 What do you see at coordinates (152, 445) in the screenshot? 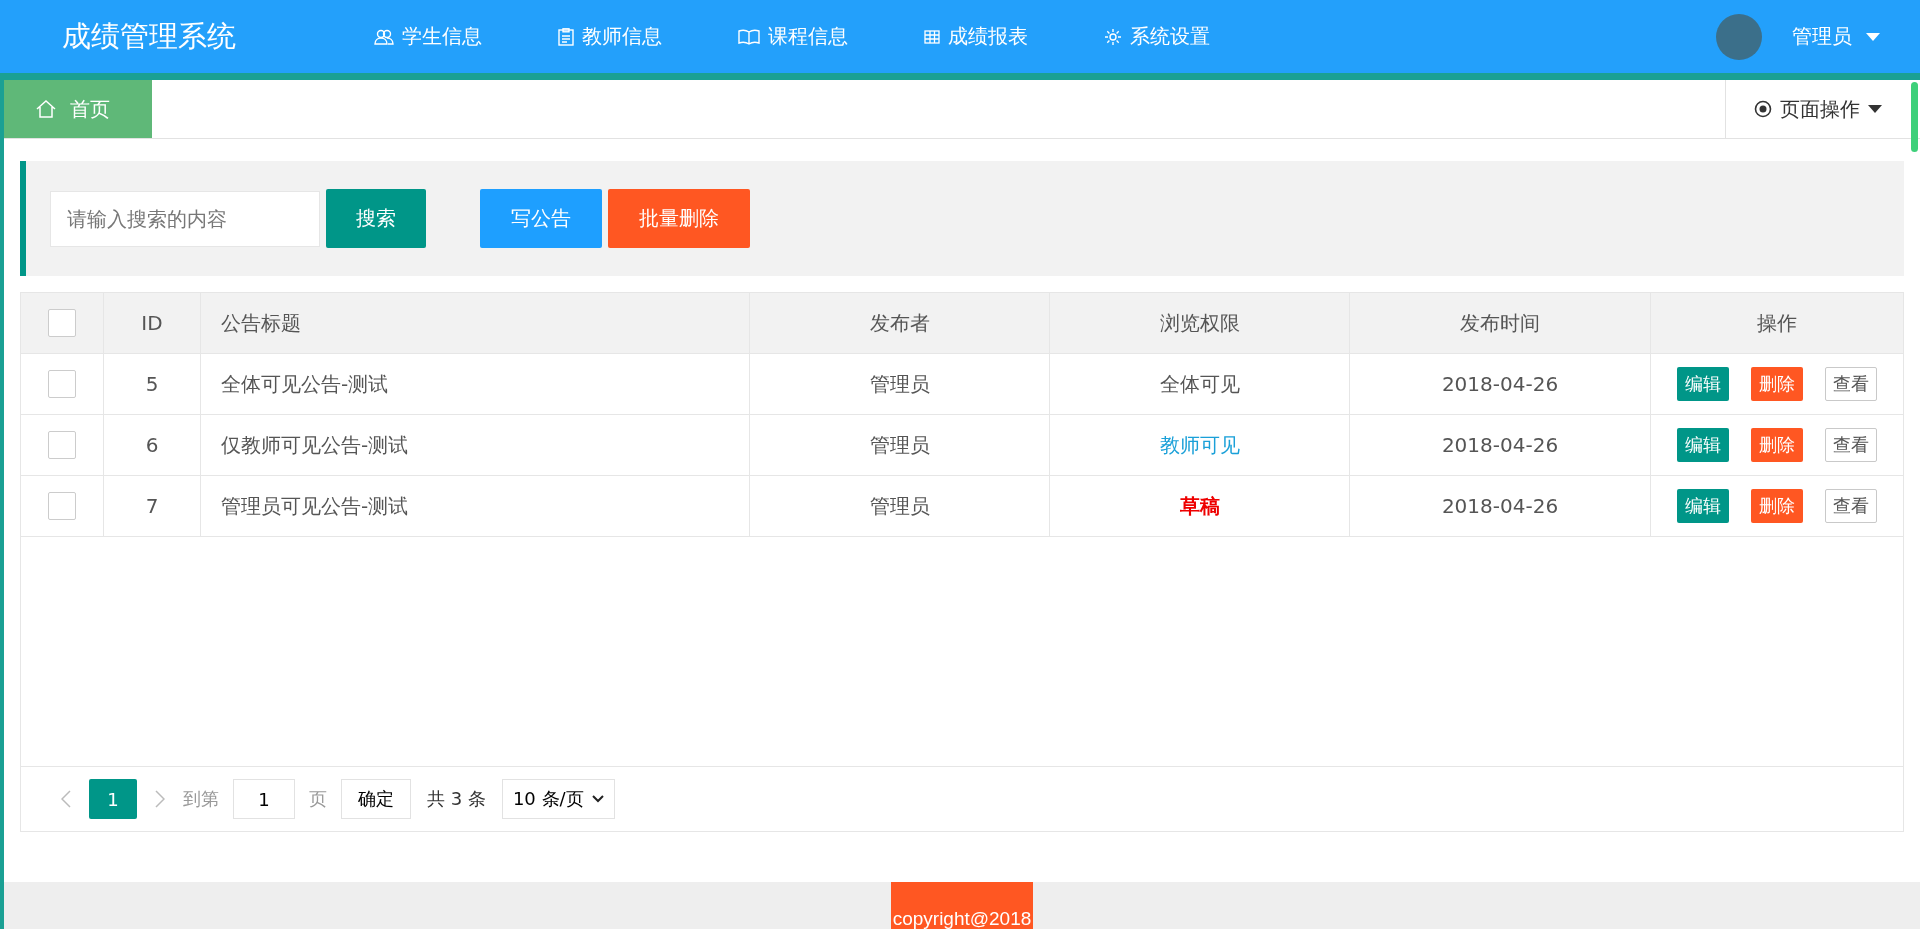
I see `table-cell: 6` at bounding box center [152, 445].